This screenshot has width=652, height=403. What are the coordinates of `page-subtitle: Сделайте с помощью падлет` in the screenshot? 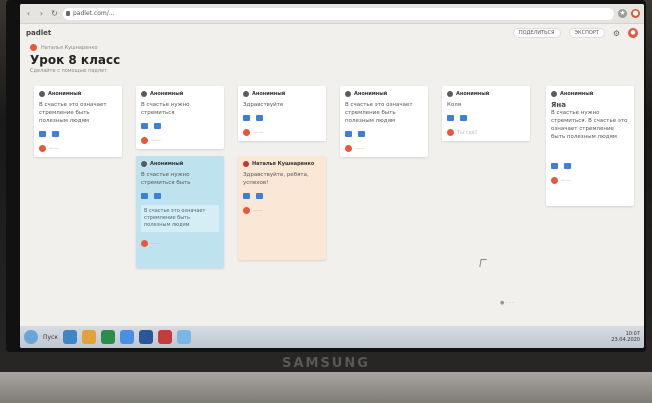 It's located at (69, 71).